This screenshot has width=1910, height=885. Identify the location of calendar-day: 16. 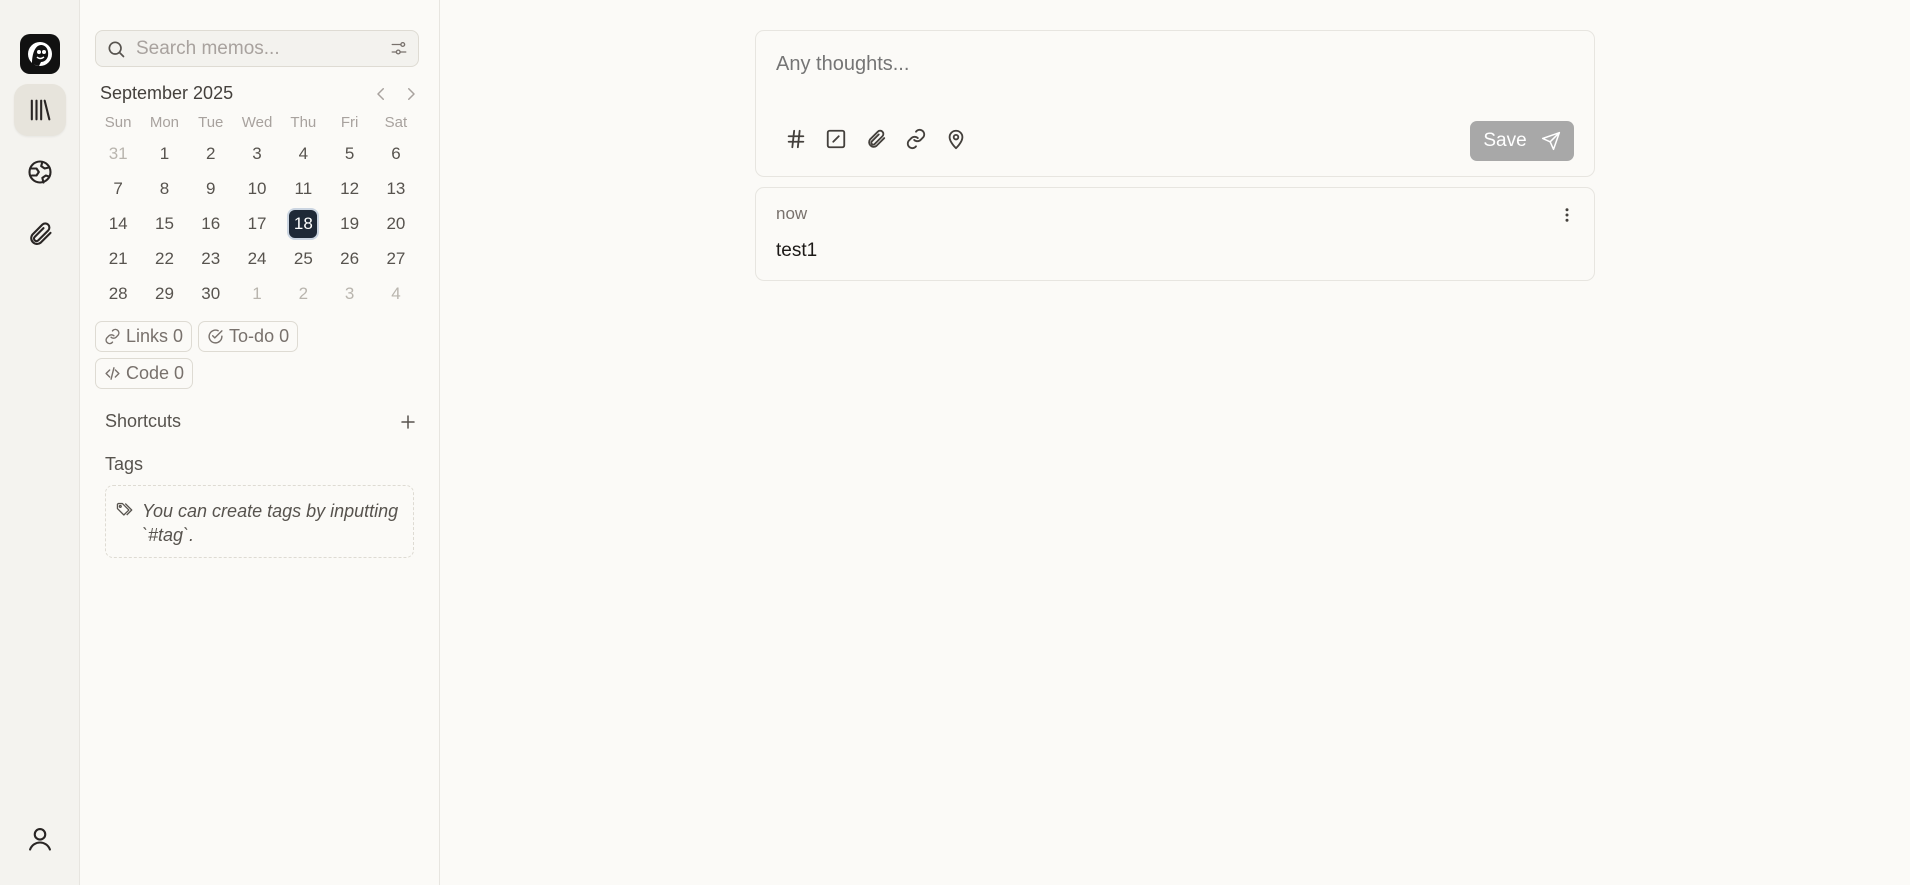
(211, 223).